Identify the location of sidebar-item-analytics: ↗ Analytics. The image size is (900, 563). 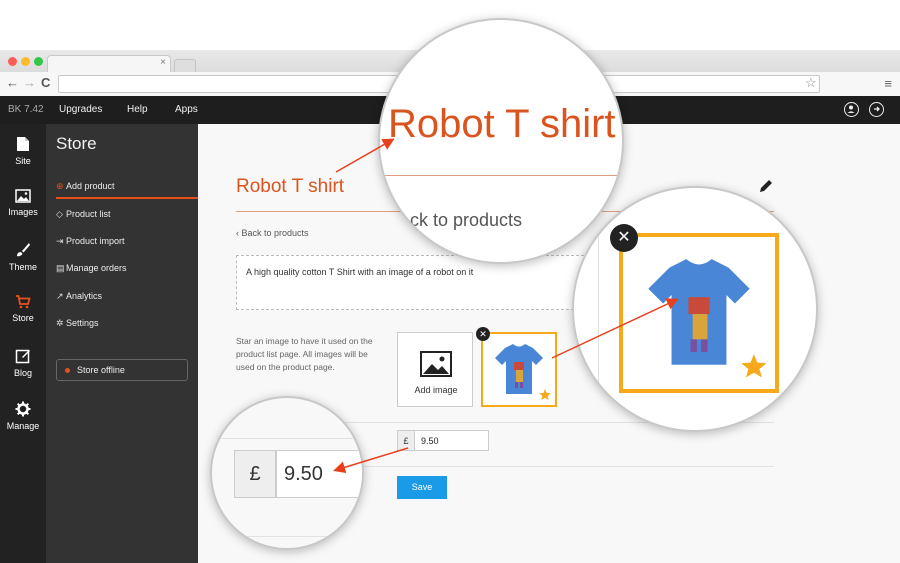
(79, 296).